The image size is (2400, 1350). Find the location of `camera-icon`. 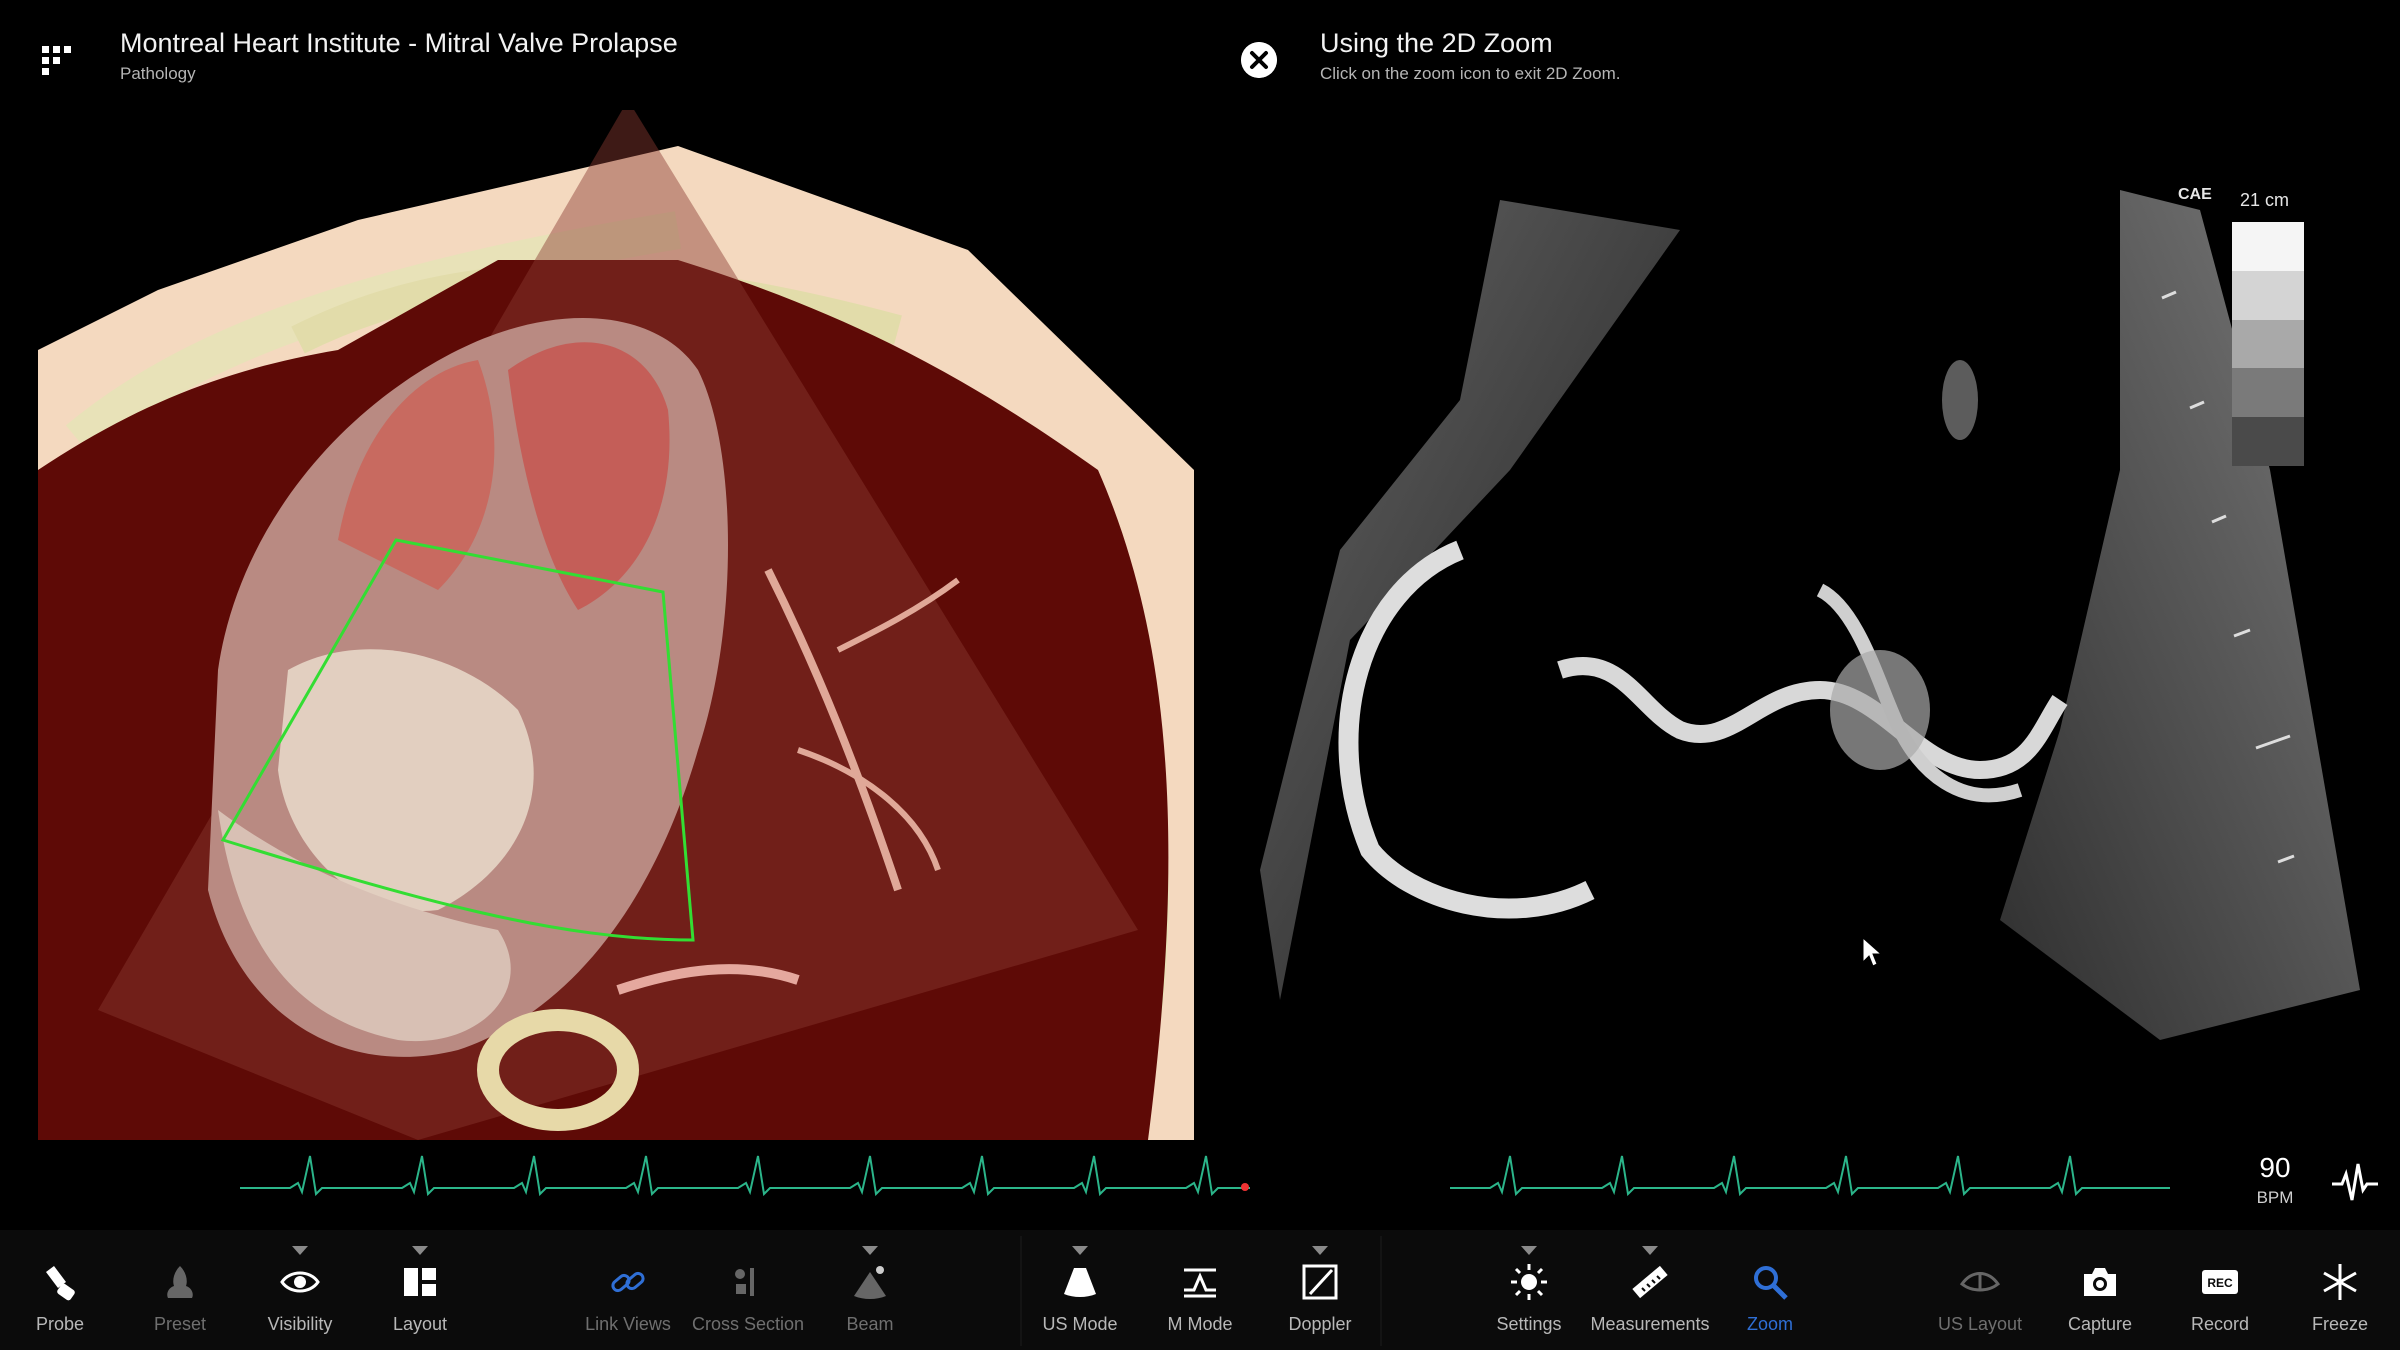

camera-icon is located at coordinates (2100, 1282).